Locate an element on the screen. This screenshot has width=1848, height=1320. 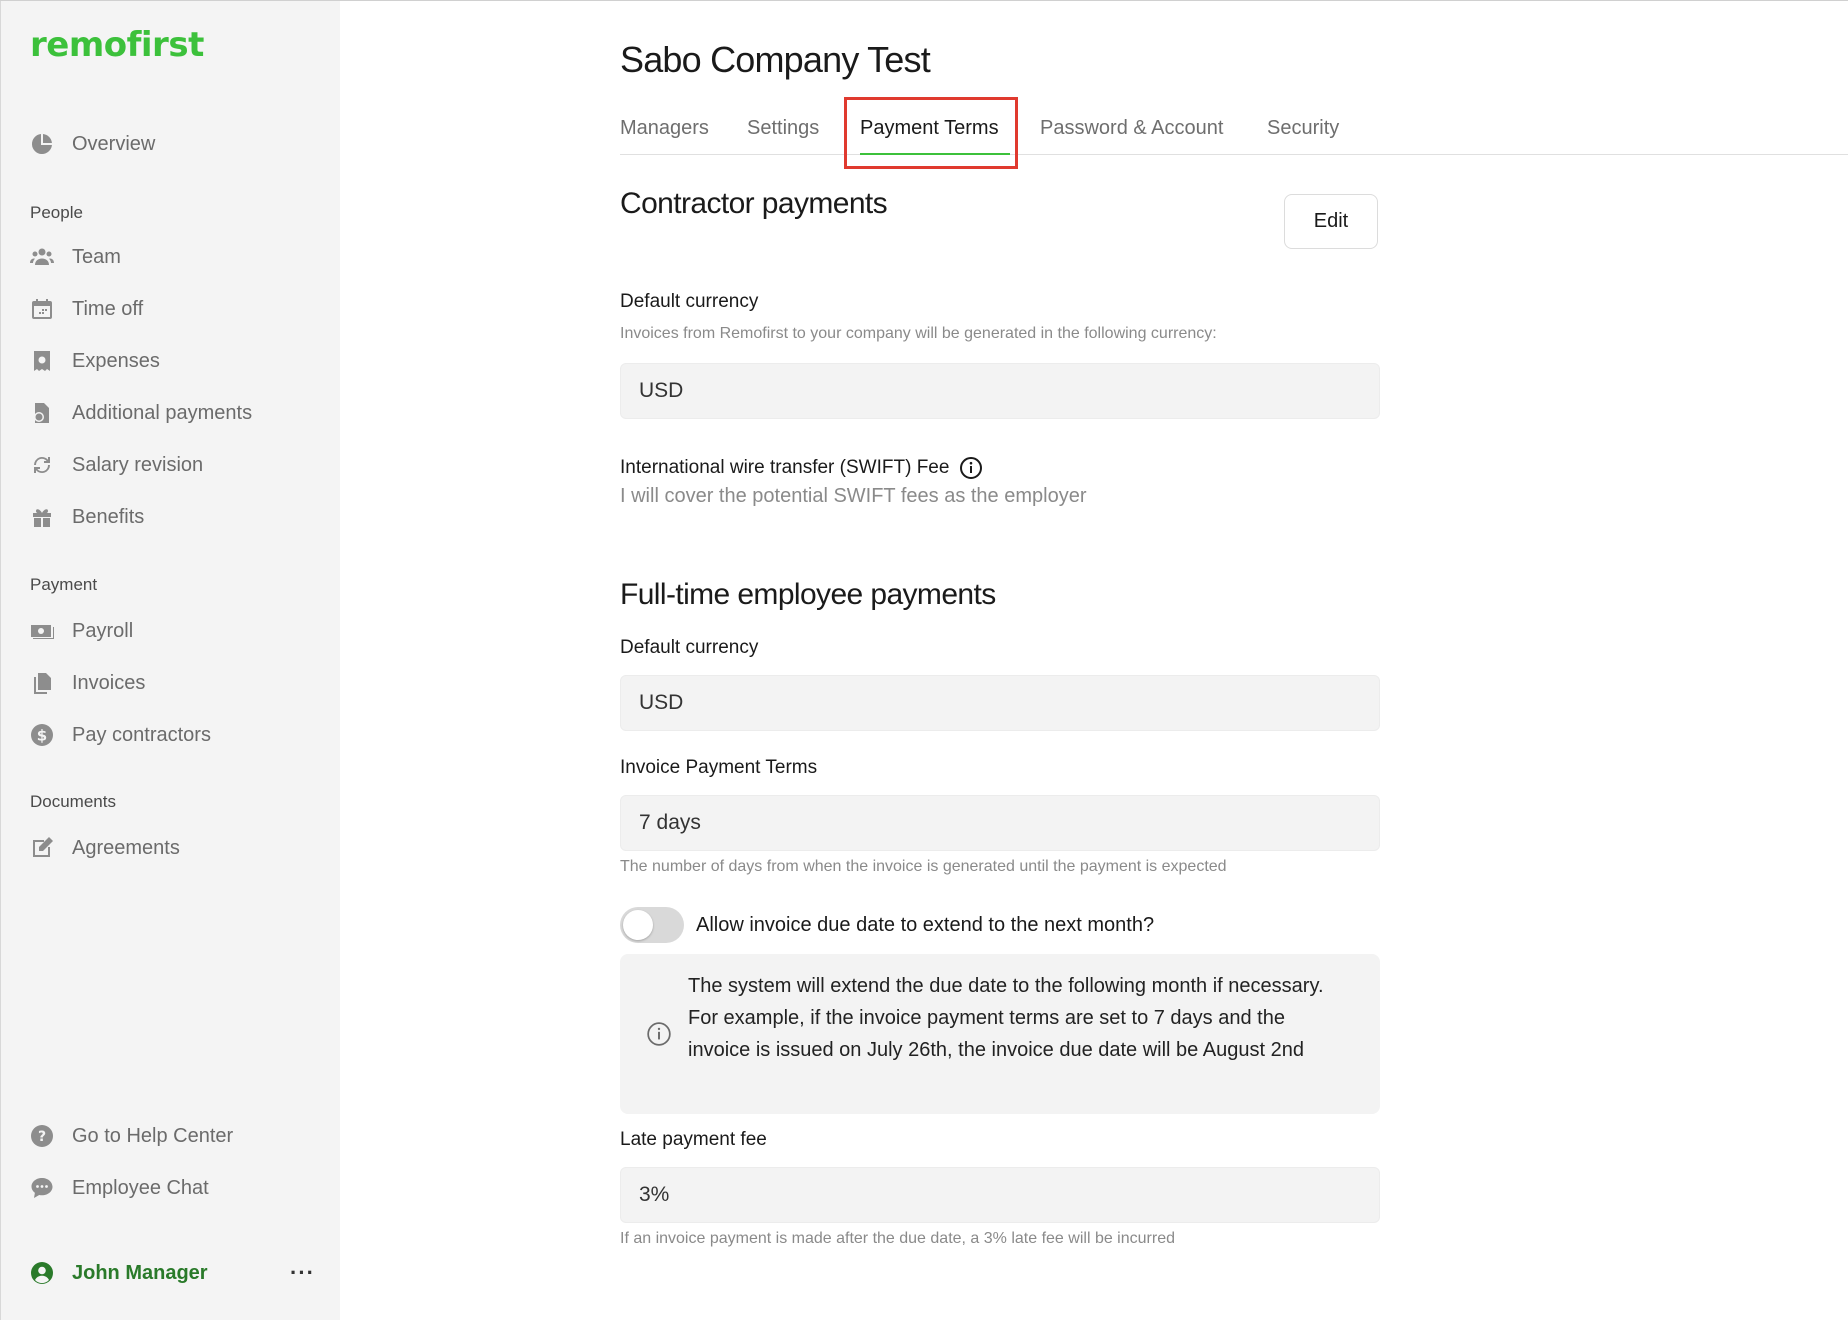
remofirst-logo: remofirst is located at coordinates (117, 45).